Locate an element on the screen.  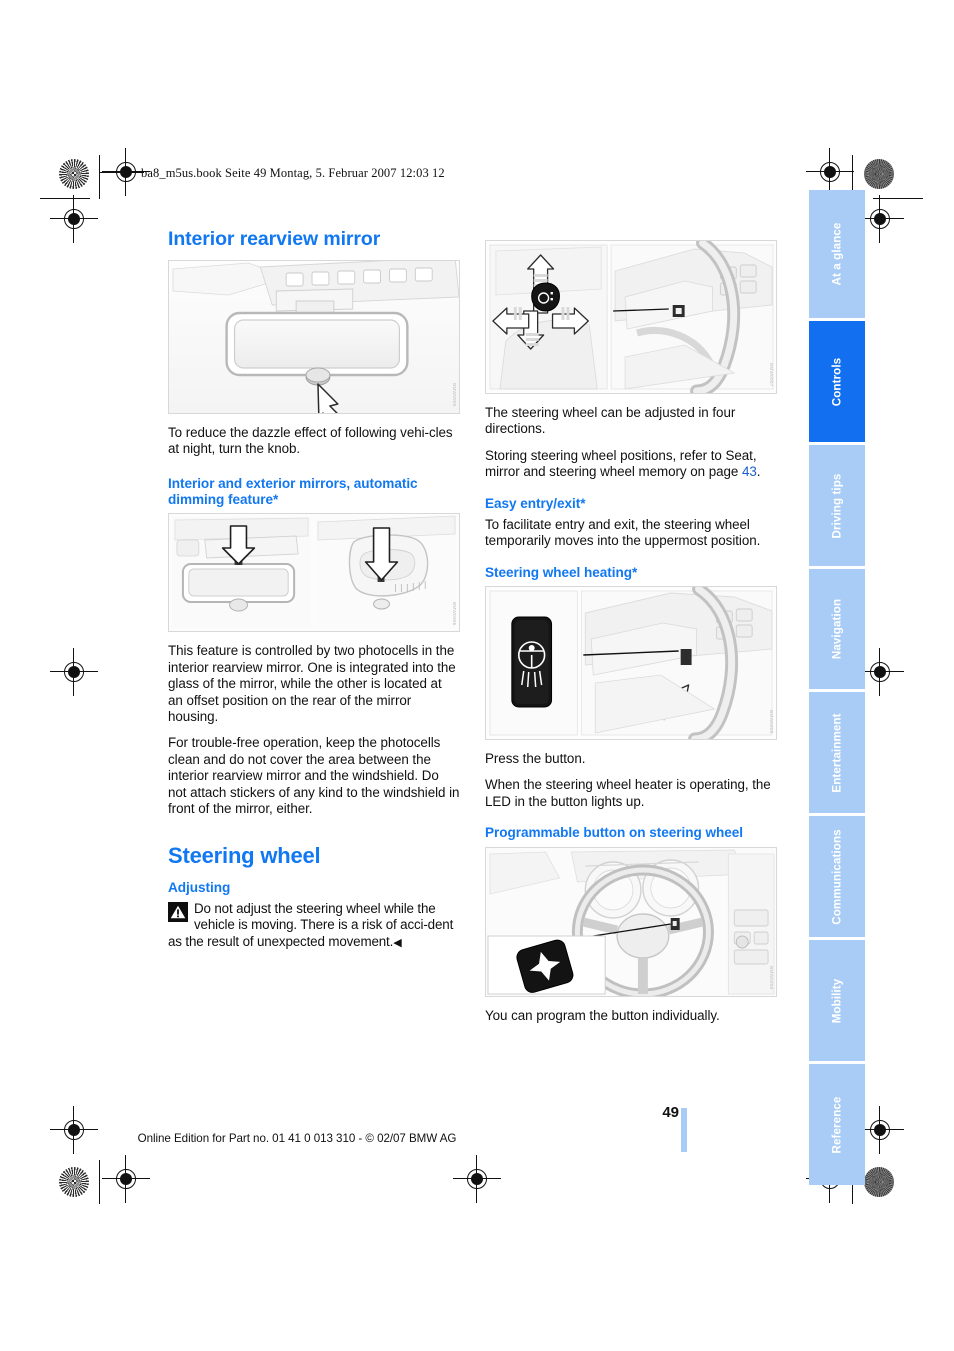
tab-driving-tips: Driving tips is located at coordinates (837, 505).